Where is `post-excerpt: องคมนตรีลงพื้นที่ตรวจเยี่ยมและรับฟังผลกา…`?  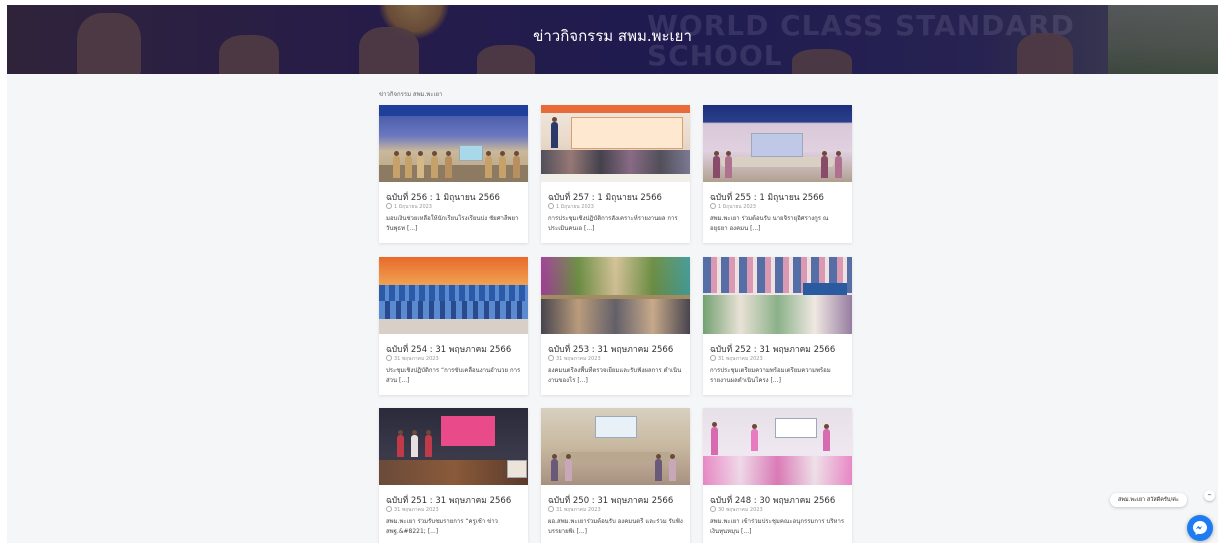
post-excerpt: องคมนตรีลงพื้นที่ตรวจเยี่ยมและรับฟังผลกา… is located at coordinates (615, 375).